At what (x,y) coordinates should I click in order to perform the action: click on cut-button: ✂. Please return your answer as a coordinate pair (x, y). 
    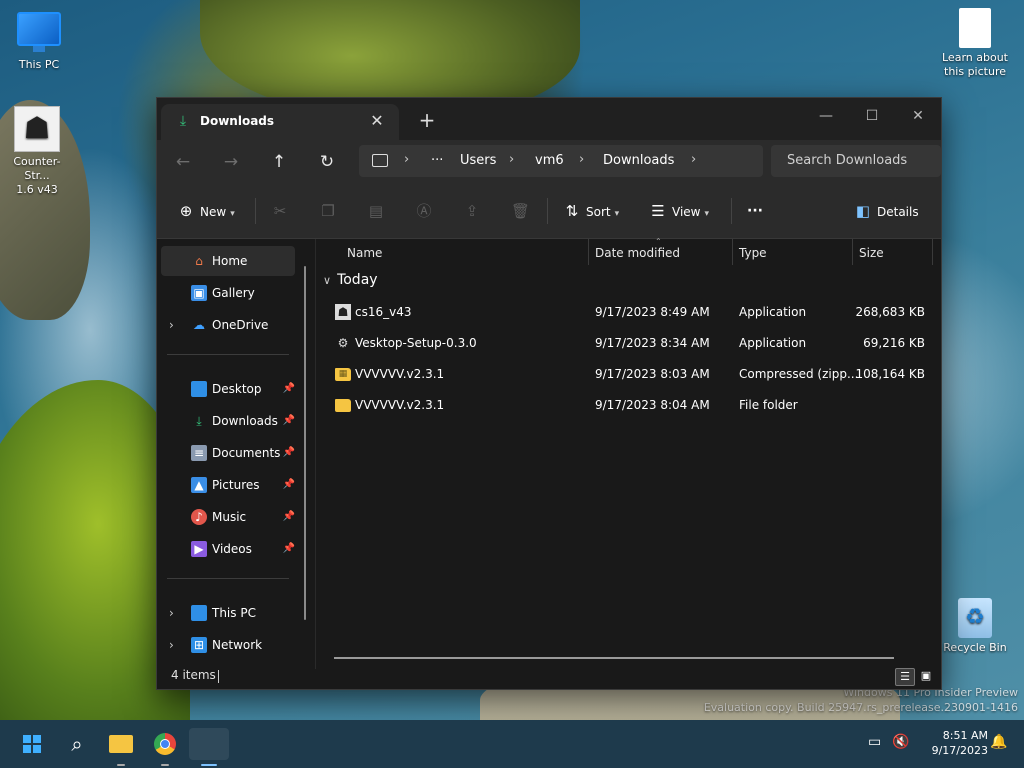
    Looking at the image, I should click on (282, 211).